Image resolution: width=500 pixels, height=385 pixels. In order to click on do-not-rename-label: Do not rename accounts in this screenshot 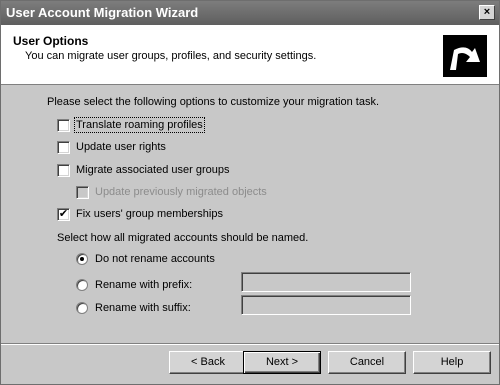, I will do `click(155, 259)`.